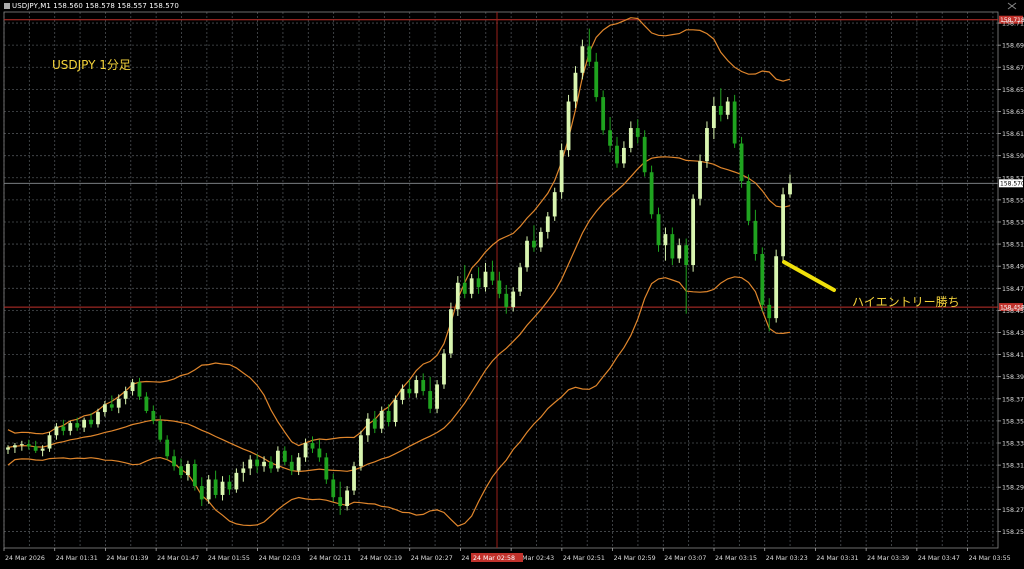  What do you see at coordinates (1013, 178) in the screenshot?
I see `y-tick-label: 158.575` at bounding box center [1013, 178].